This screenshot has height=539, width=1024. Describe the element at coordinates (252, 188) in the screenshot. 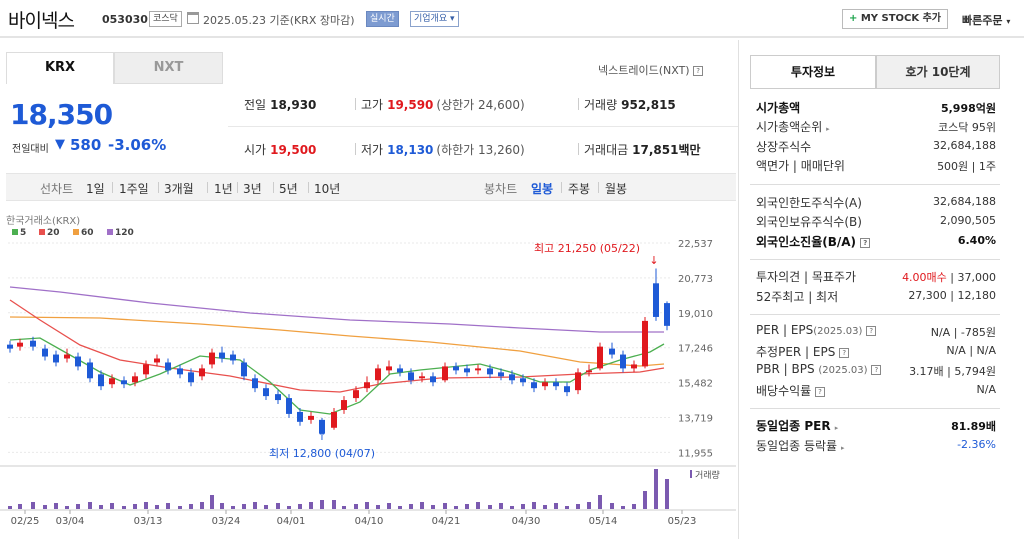

I see `period-3y: 3년` at that location.